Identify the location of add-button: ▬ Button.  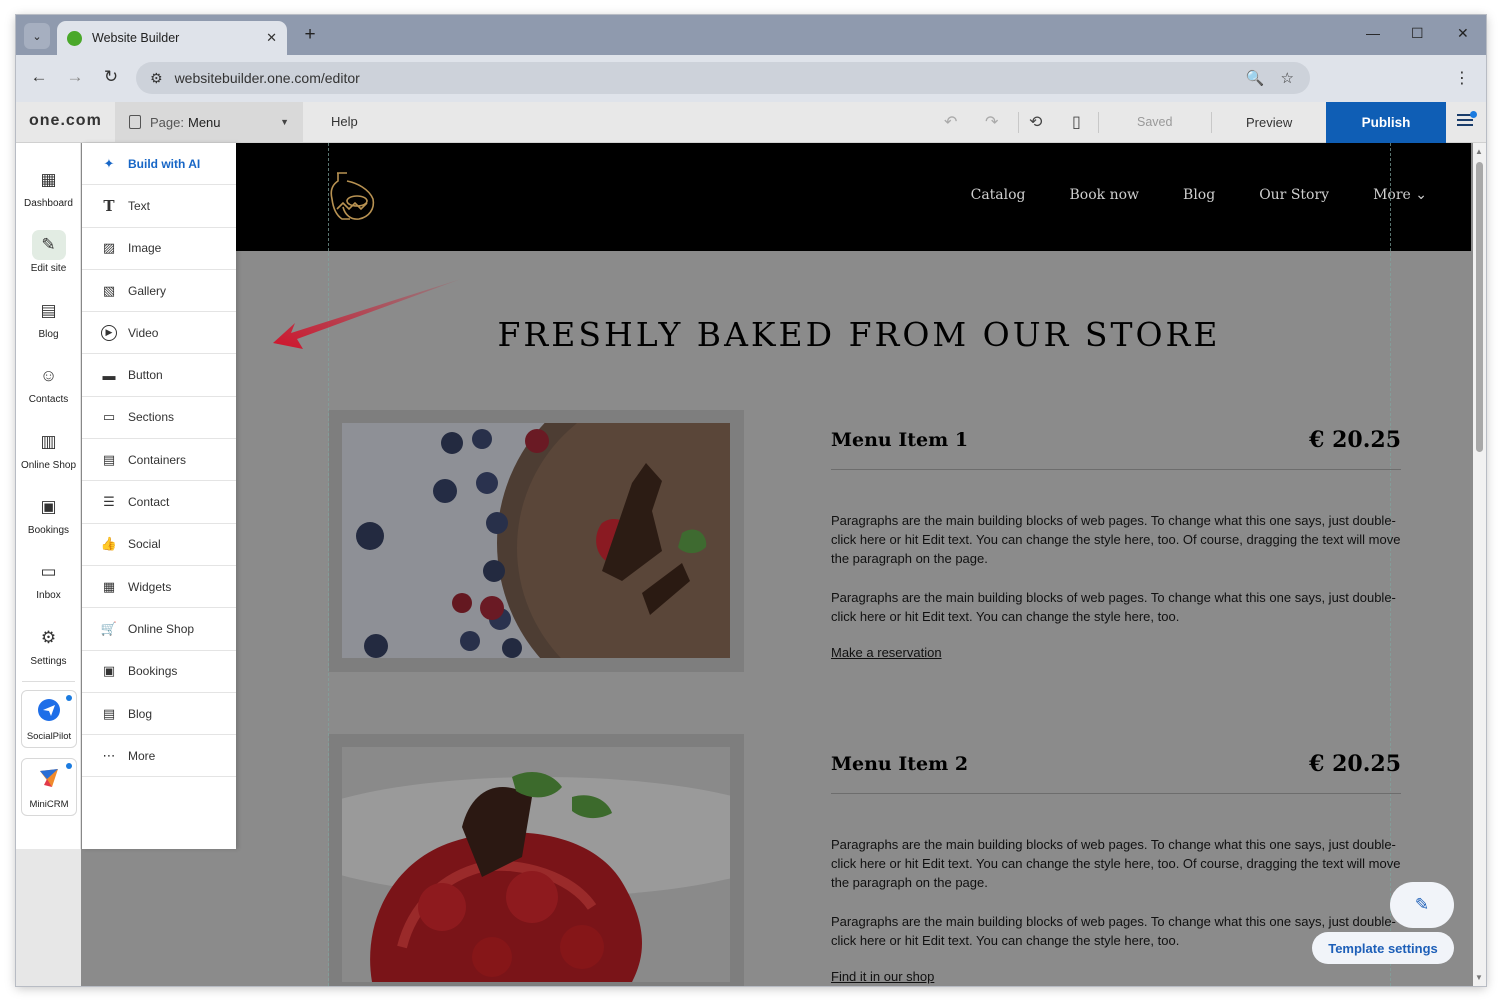
(159, 375).